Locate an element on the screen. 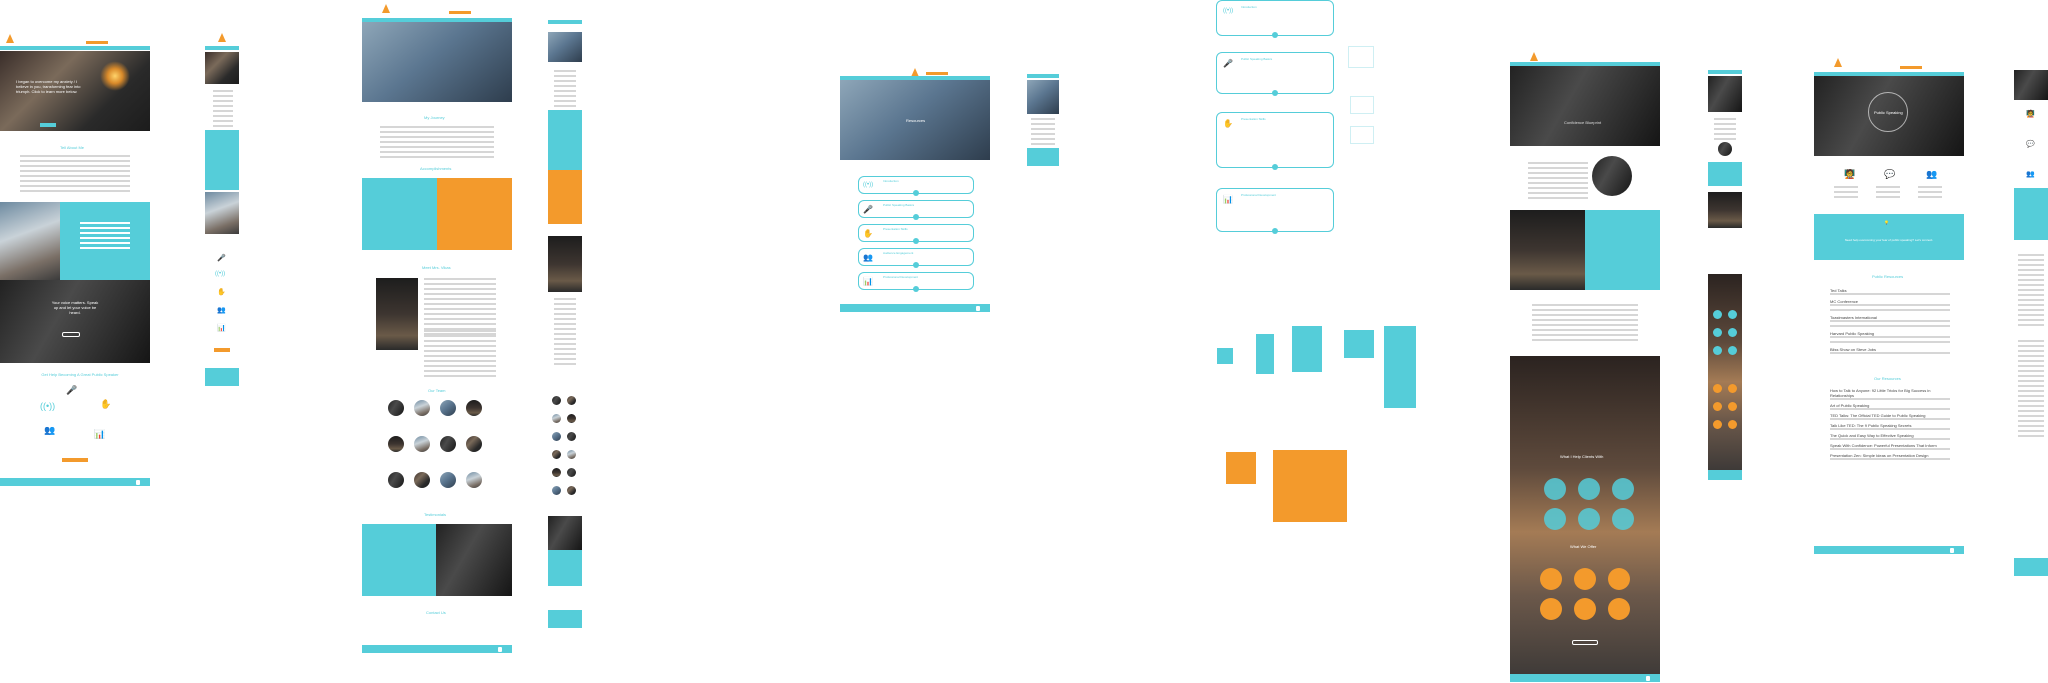 This screenshot has width=2048, height=683. testimonials-title: Testimonials is located at coordinates (435, 514).